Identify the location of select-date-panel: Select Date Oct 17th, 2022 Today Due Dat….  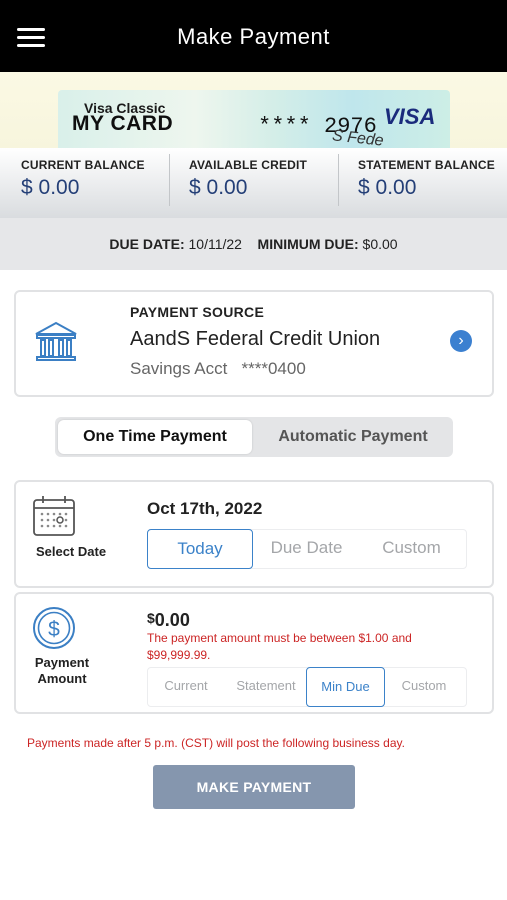
(254, 534).